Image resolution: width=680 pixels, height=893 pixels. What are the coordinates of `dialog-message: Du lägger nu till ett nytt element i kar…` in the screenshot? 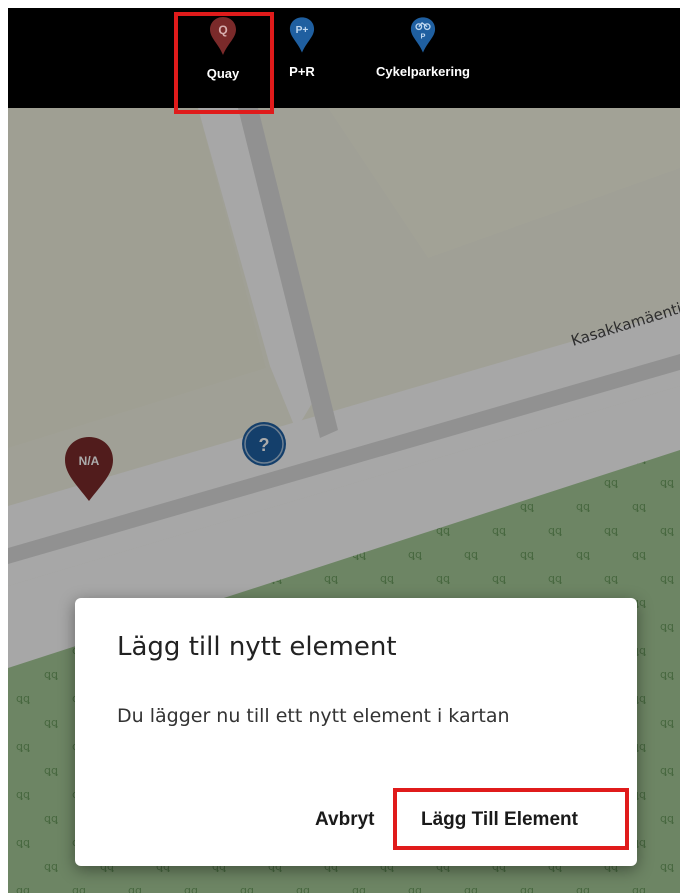 It's located at (313, 716).